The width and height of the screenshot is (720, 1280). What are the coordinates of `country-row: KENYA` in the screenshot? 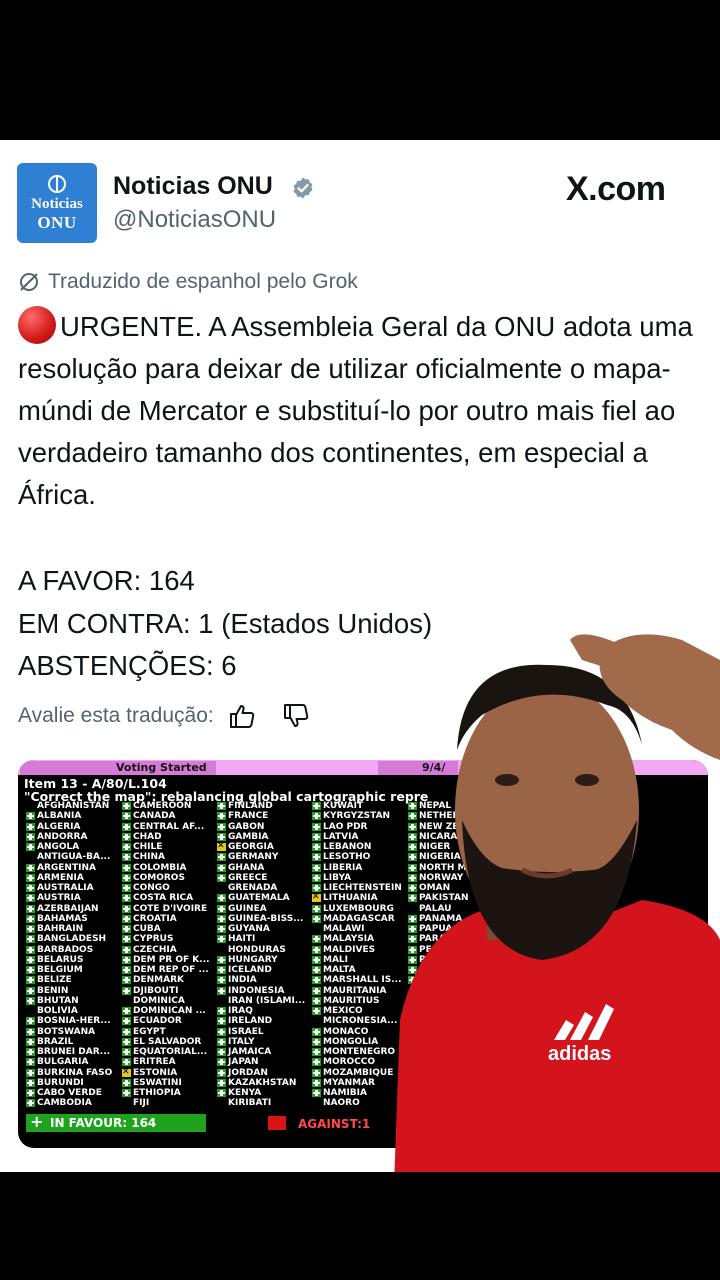 It's located at (263, 1093).